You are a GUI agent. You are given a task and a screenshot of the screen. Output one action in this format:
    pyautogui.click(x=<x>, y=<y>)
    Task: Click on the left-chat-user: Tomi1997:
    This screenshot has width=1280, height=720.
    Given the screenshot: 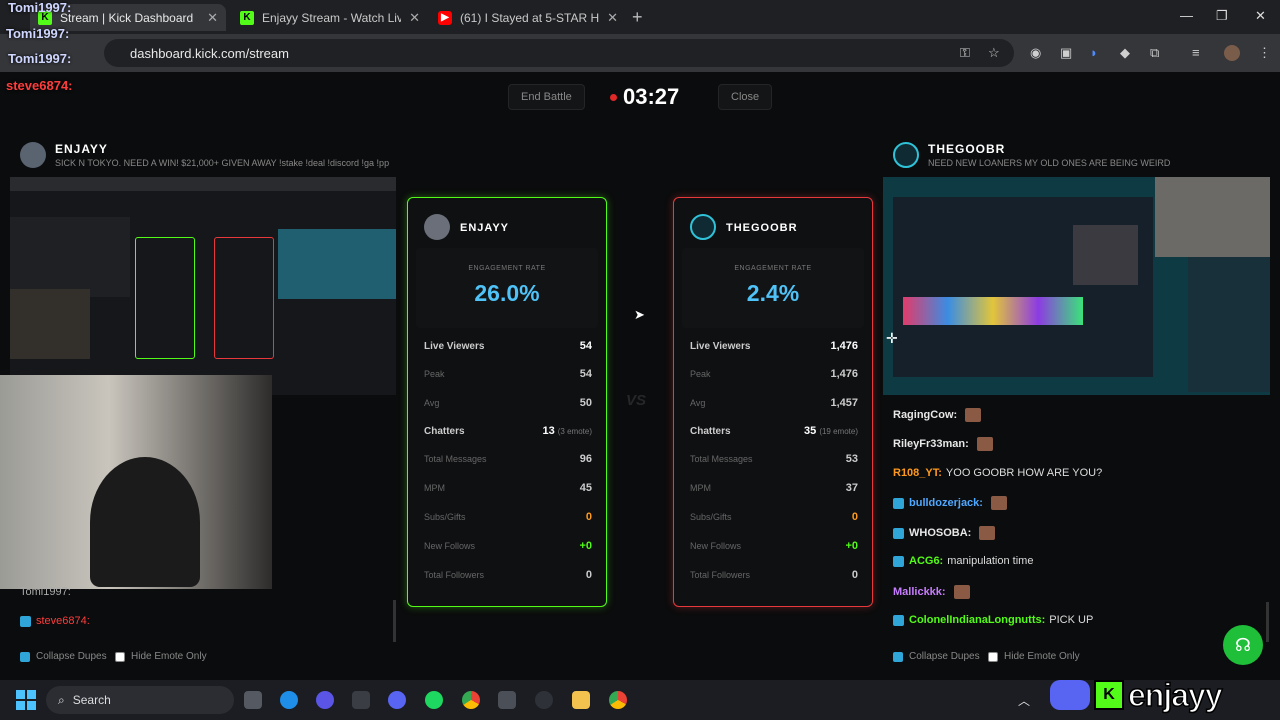 What is the action you would take?
    pyautogui.click(x=45, y=592)
    